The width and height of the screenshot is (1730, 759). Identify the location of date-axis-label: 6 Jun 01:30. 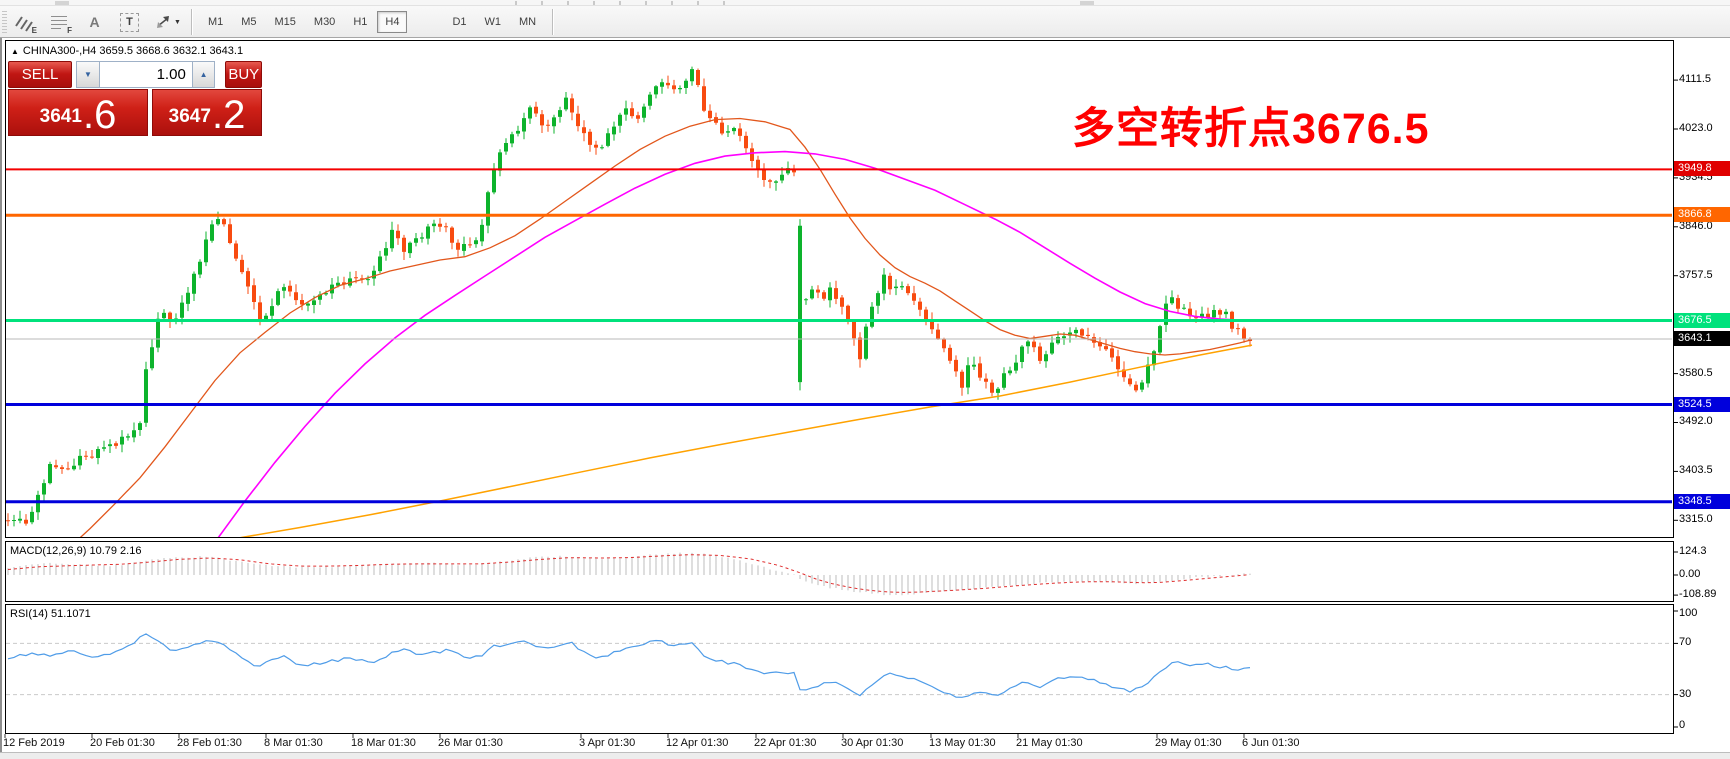
(1271, 743).